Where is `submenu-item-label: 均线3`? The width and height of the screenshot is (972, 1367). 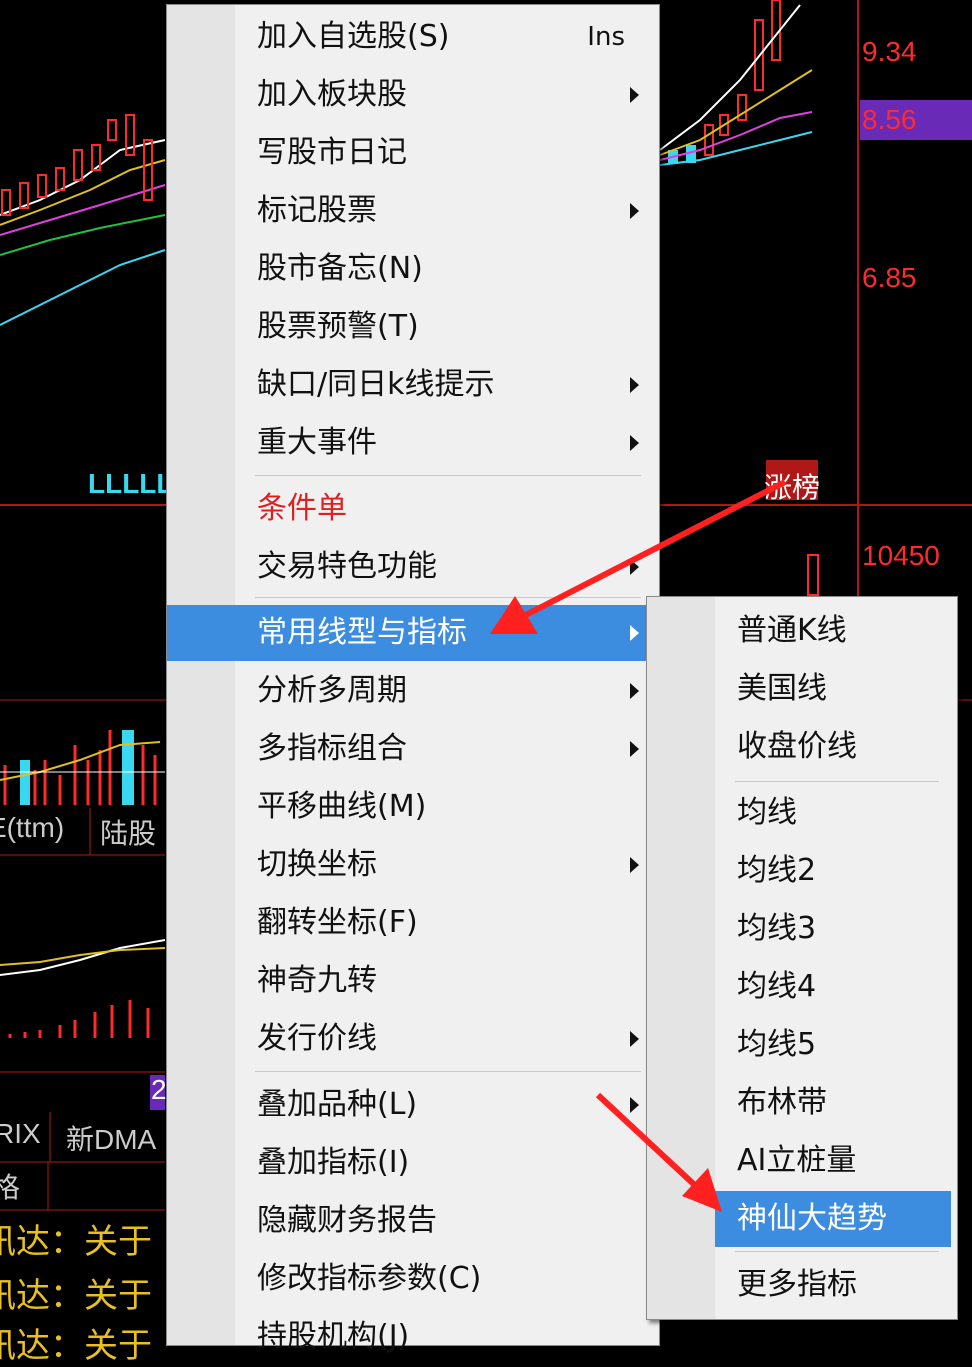
submenu-item-label: 均线3 is located at coordinates (777, 928).